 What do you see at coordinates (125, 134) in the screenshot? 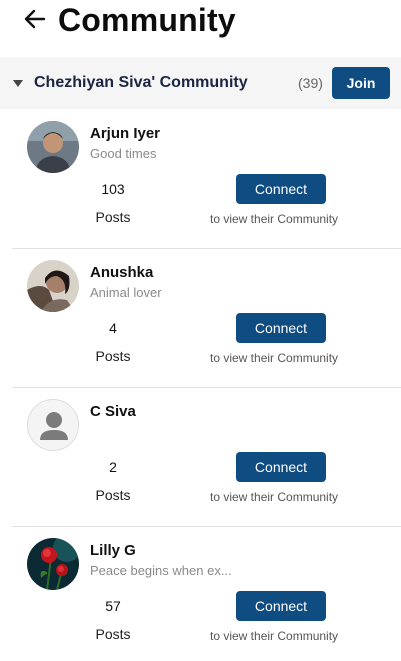
I see `member-name: Arjun Iyer` at bounding box center [125, 134].